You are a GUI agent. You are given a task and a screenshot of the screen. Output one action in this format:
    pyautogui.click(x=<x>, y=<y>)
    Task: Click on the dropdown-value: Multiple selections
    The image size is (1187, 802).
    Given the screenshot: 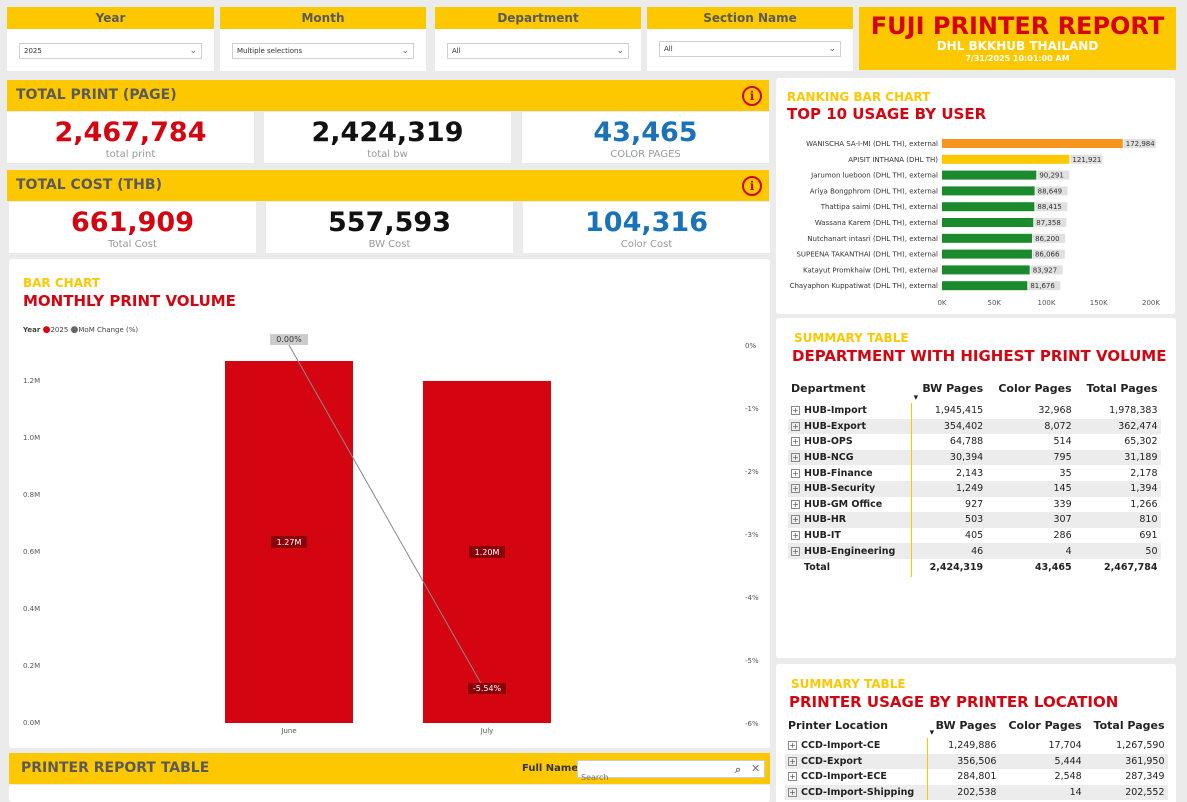 What is the action you would take?
    pyautogui.click(x=270, y=51)
    